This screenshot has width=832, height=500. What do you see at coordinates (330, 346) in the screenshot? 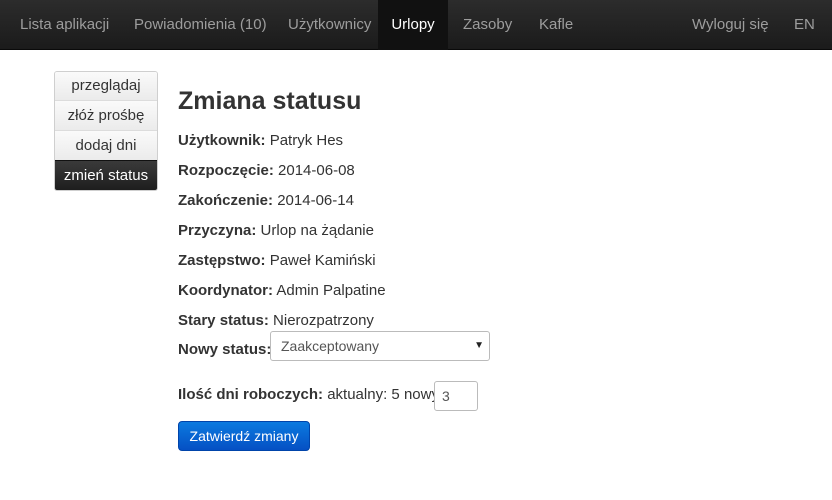
I see `new-status-selected: Zaakceptowany` at bounding box center [330, 346].